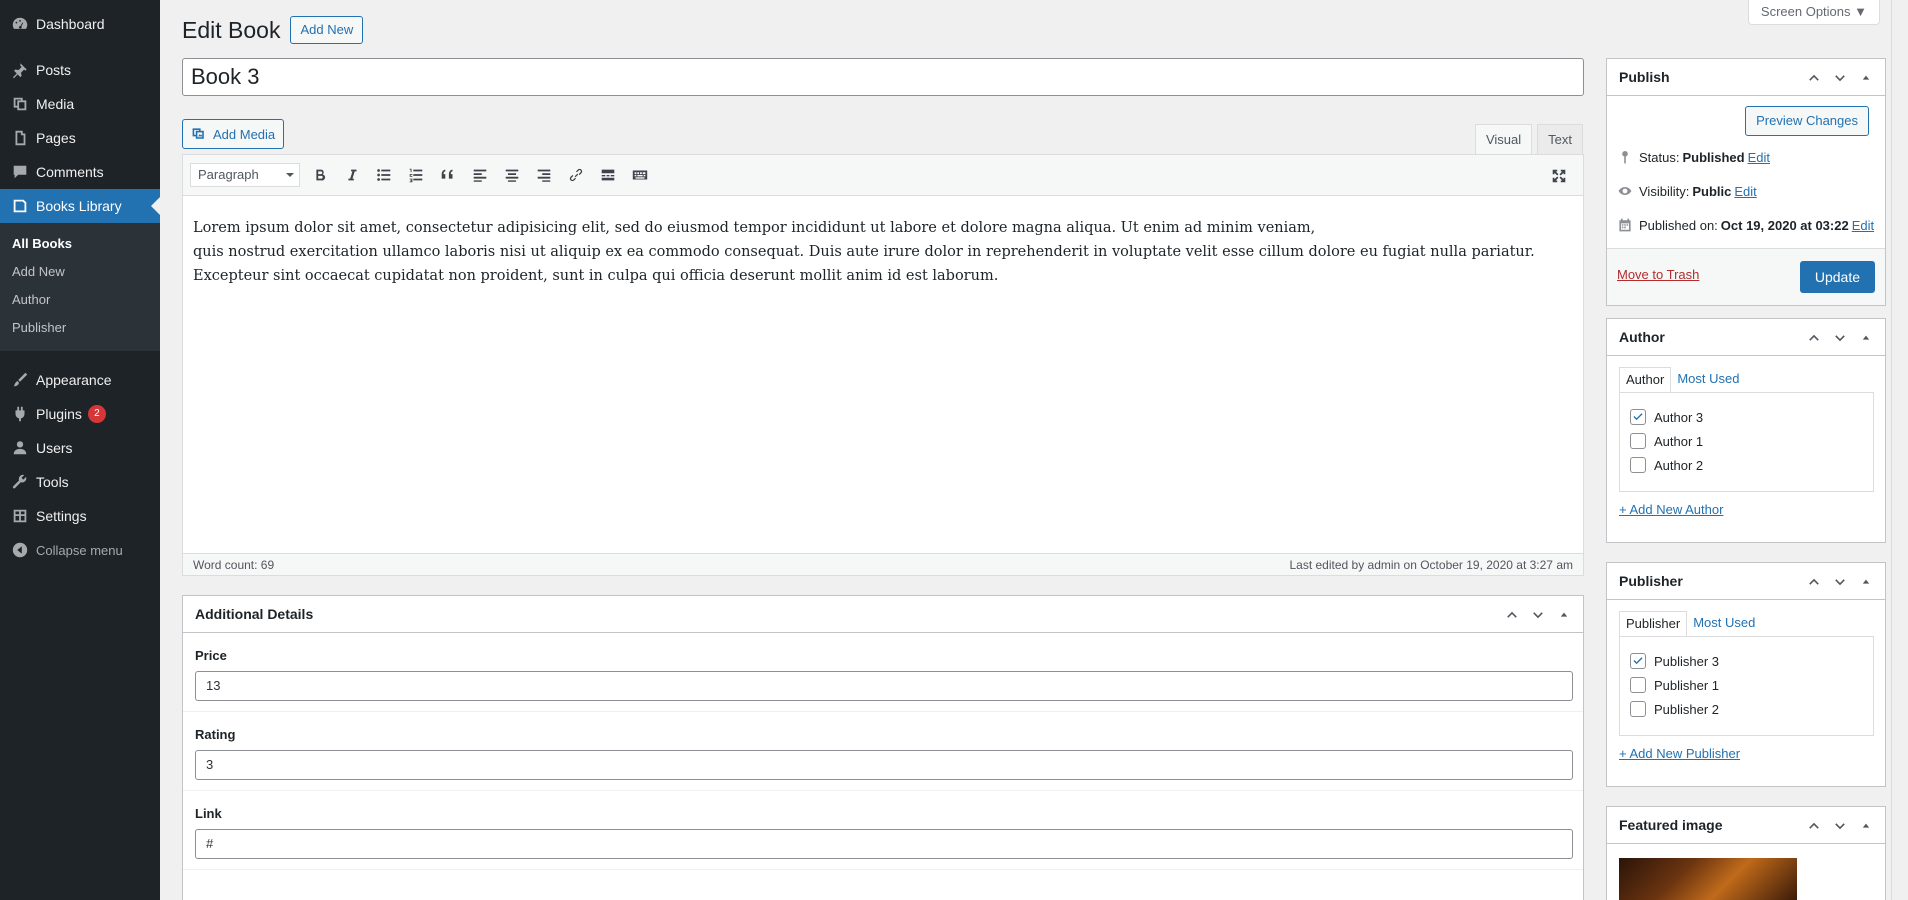 The image size is (1908, 900). I want to click on fullscreen-button, so click(1559, 176).